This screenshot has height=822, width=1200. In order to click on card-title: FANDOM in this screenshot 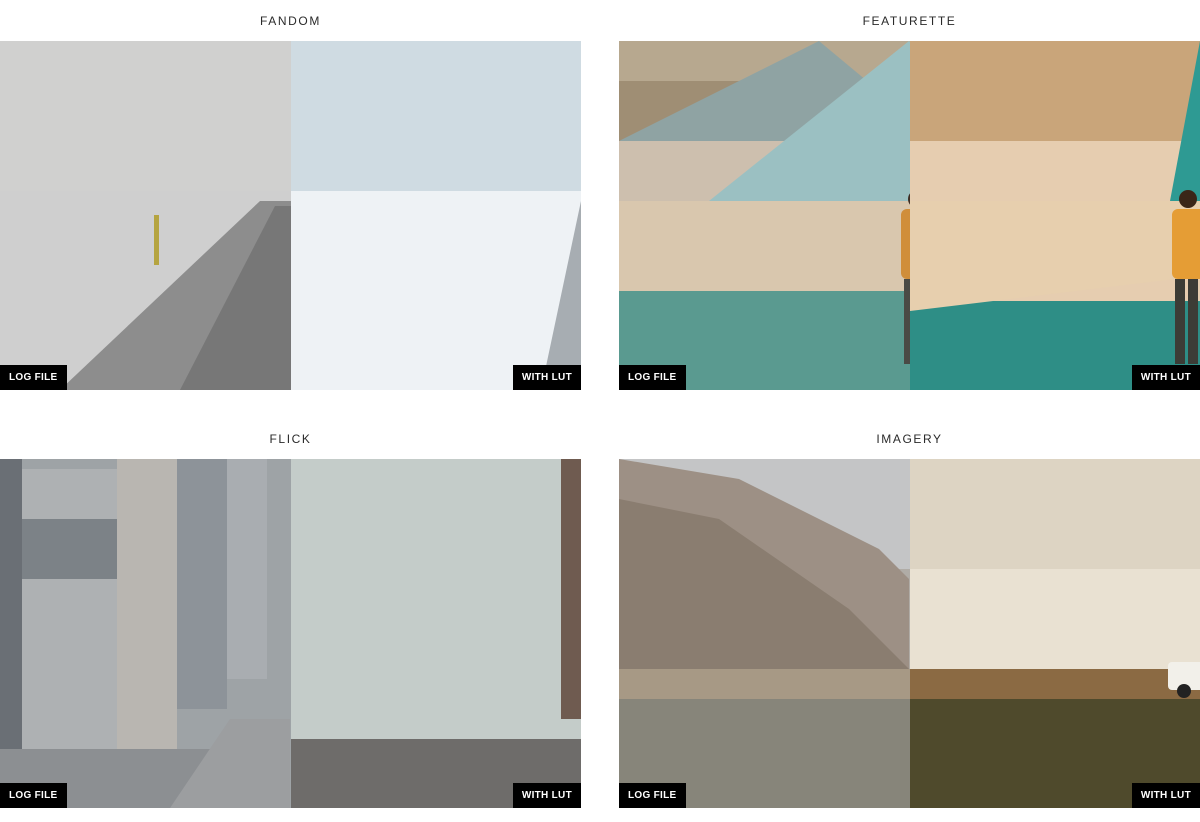, I will do `click(290, 21)`.